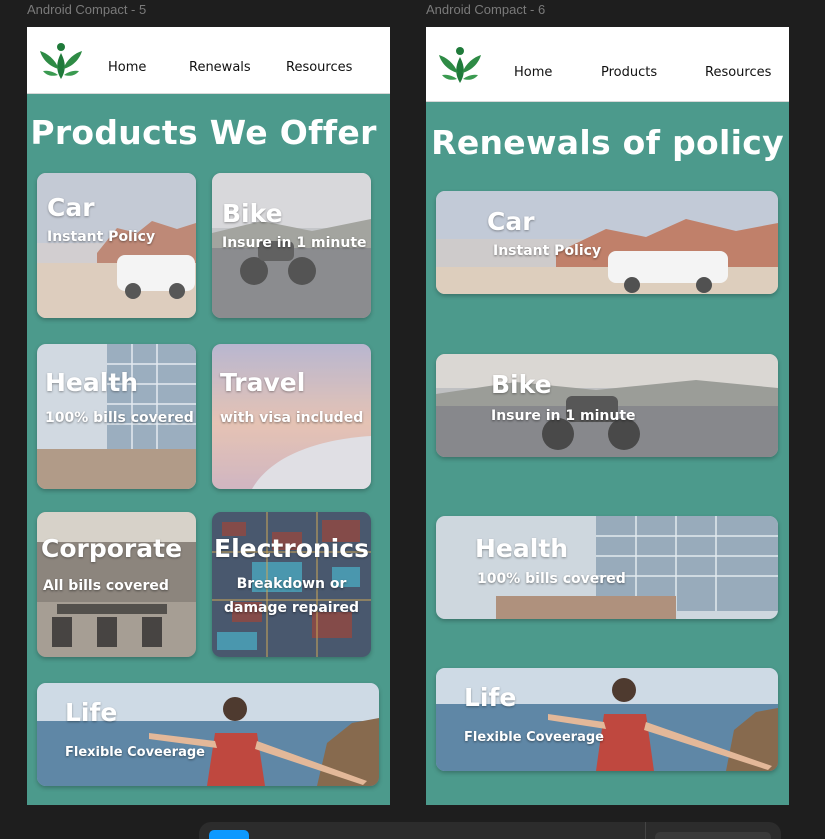 This screenshot has height=839, width=825. What do you see at coordinates (291, 548) in the screenshot?
I see `card-title: Electronics` at bounding box center [291, 548].